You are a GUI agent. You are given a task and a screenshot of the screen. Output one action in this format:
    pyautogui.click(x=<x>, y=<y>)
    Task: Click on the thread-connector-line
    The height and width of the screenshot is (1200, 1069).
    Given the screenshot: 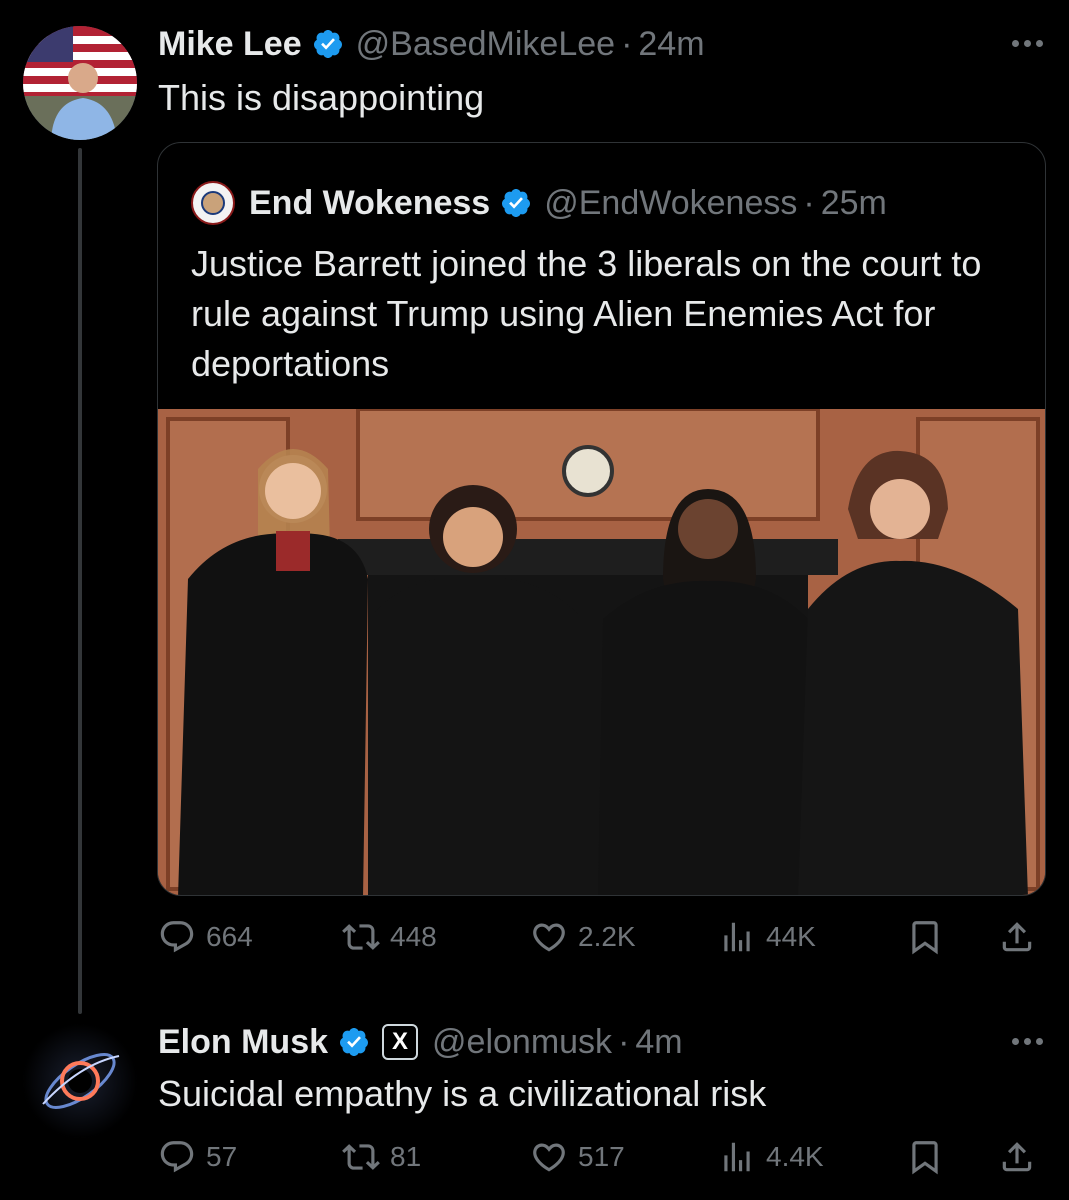 What is the action you would take?
    pyautogui.click(x=80, y=581)
    